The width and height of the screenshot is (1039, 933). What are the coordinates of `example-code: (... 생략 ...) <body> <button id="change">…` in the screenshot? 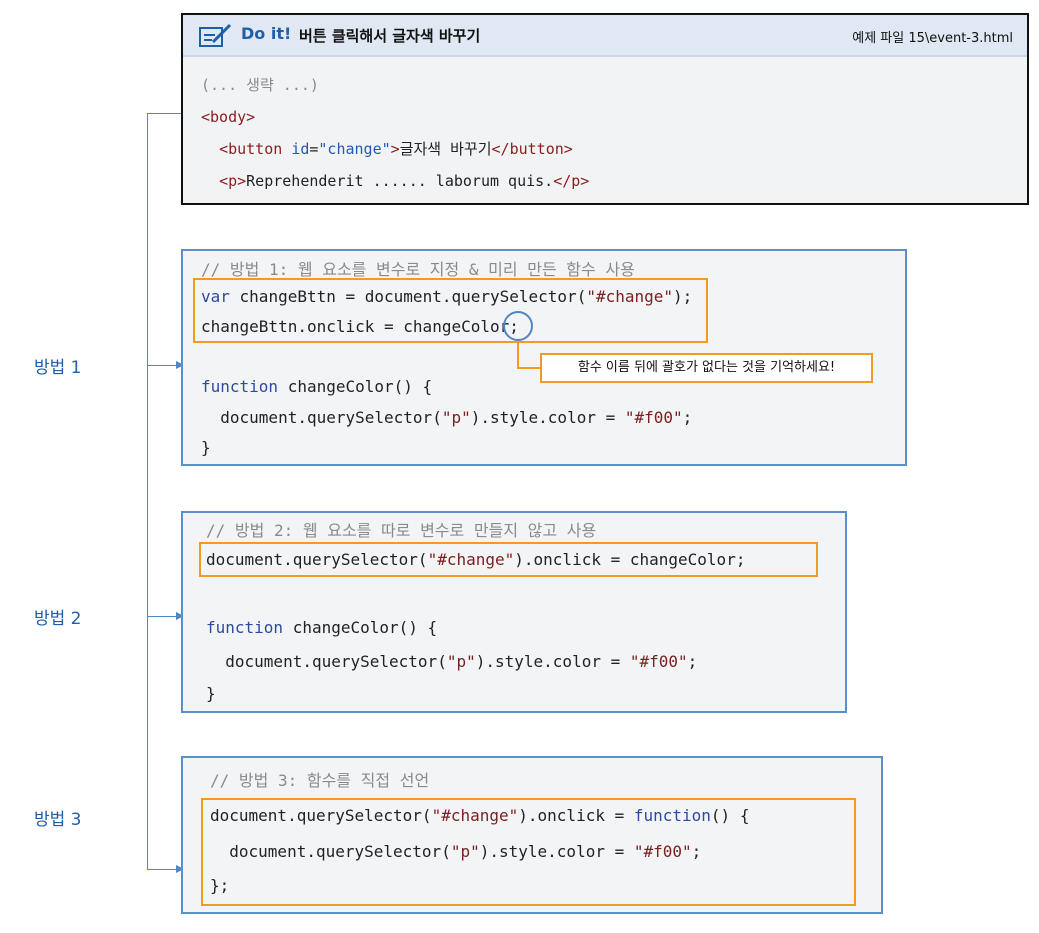 It's located at (395, 133).